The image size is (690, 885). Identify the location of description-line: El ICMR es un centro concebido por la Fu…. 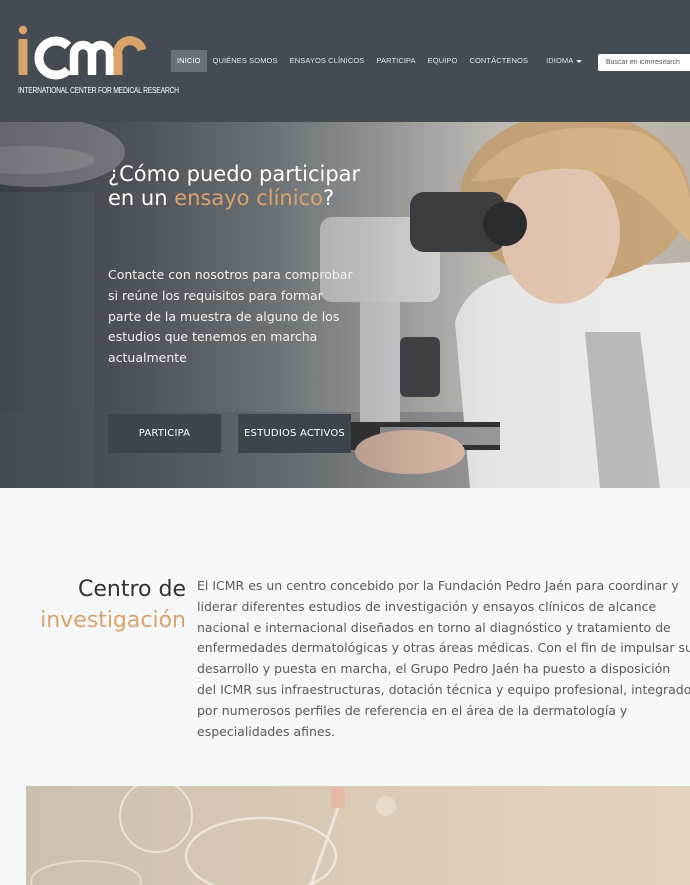
(438, 585).